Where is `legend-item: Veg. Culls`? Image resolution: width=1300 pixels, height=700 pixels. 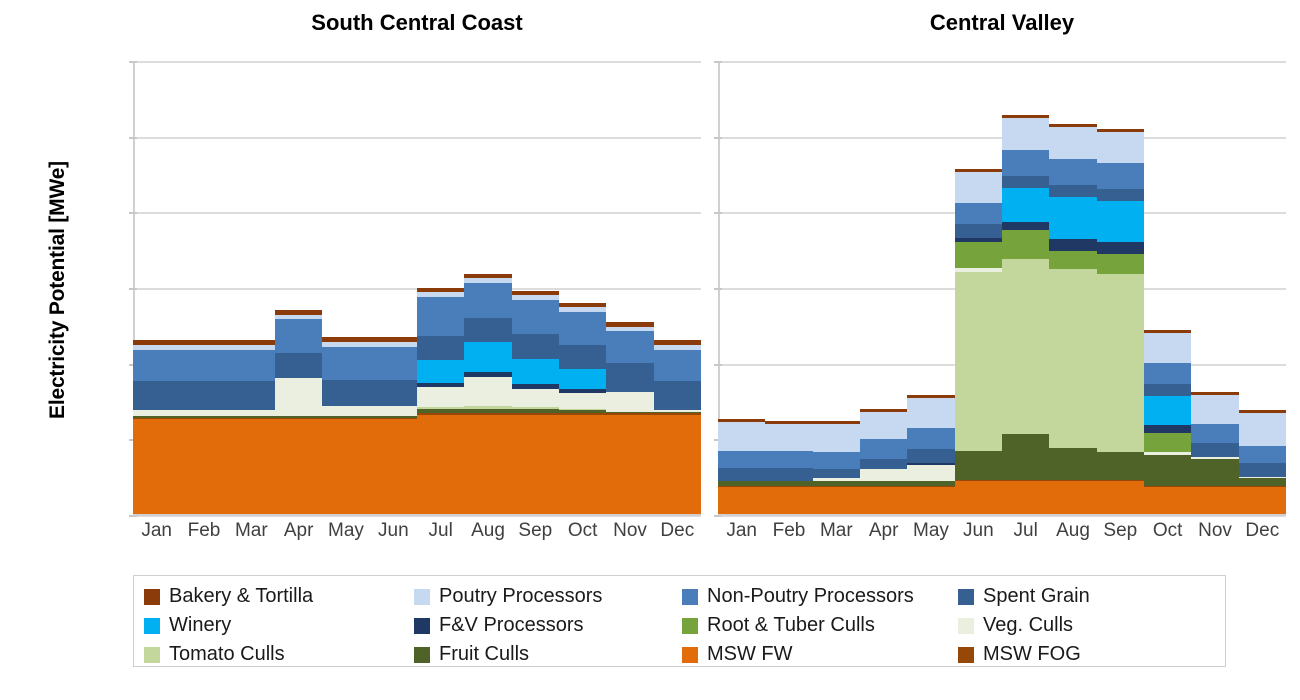 legend-item: Veg. Culls is located at coordinates (1088, 625).